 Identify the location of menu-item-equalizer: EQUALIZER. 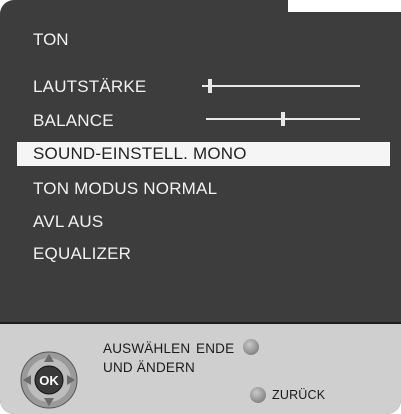
(82, 254).